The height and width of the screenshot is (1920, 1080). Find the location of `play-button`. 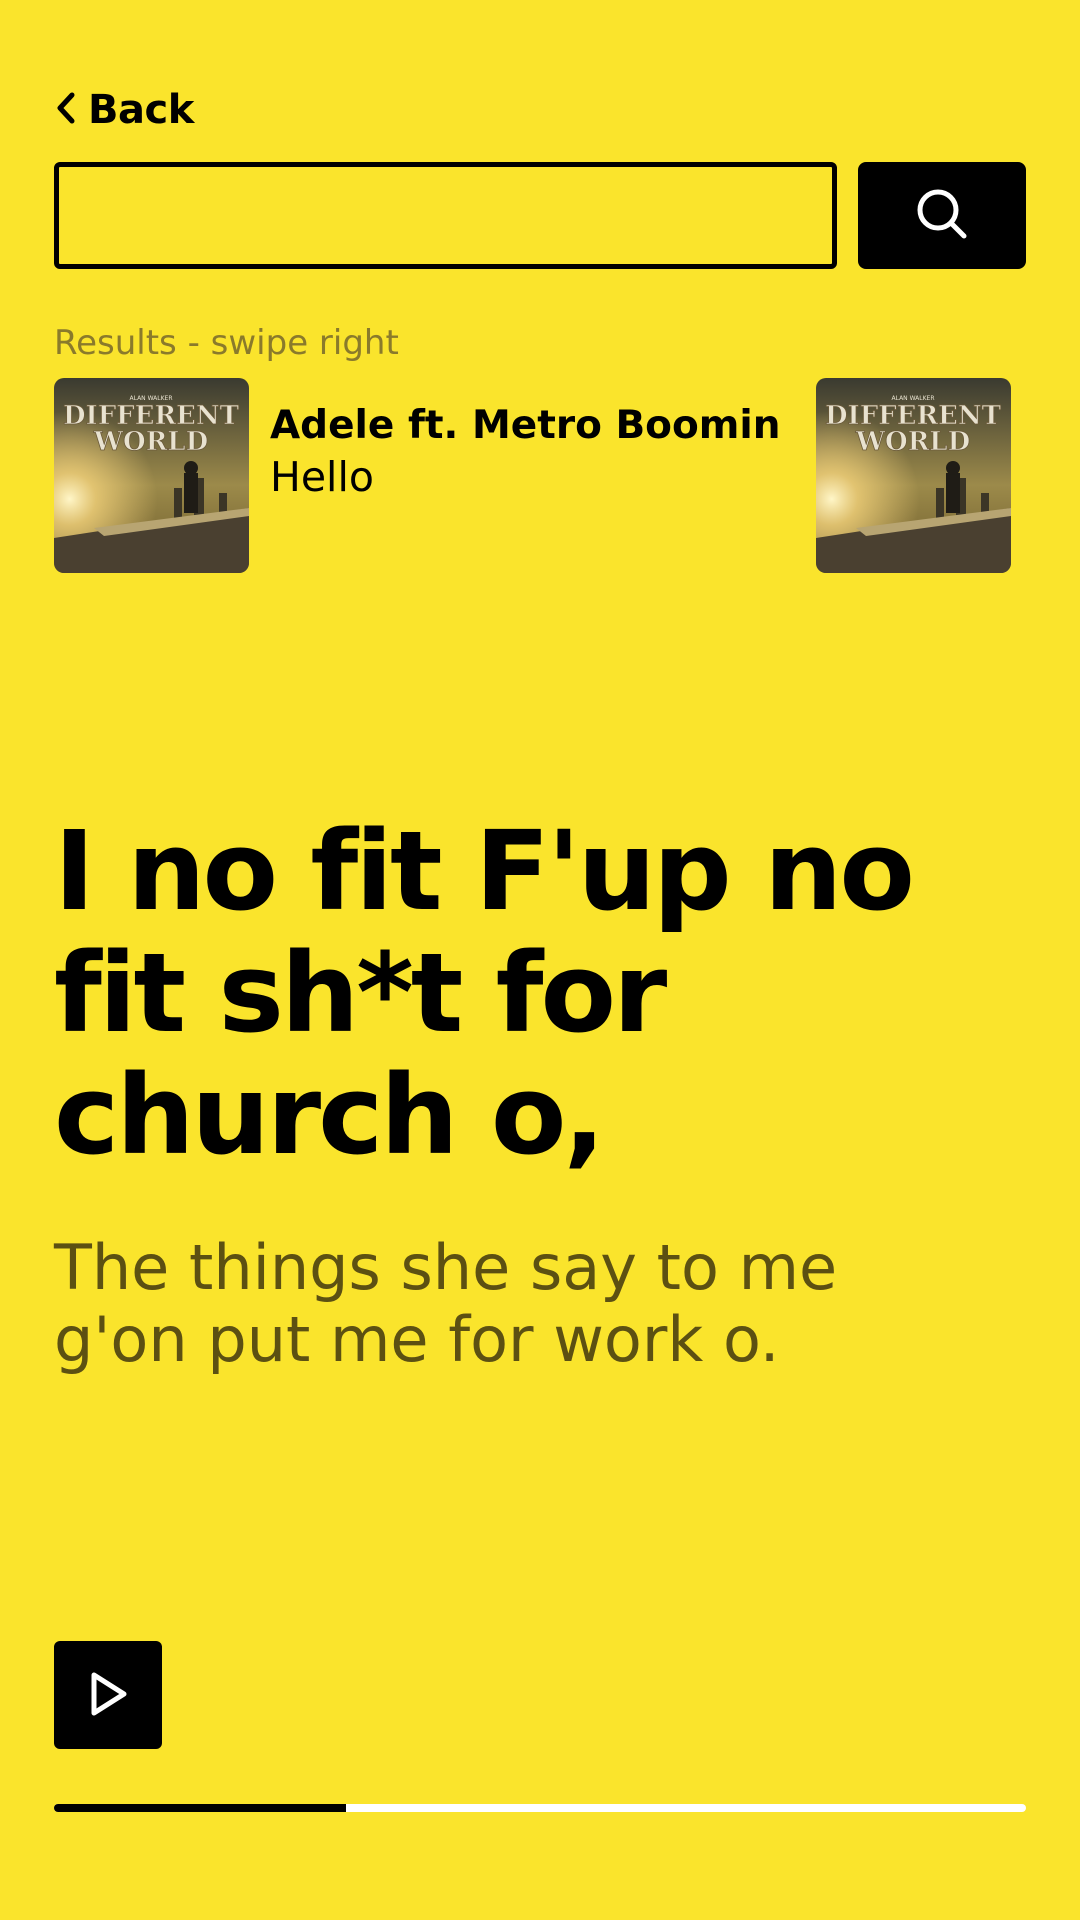

play-button is located at coordinates (108, 1695).